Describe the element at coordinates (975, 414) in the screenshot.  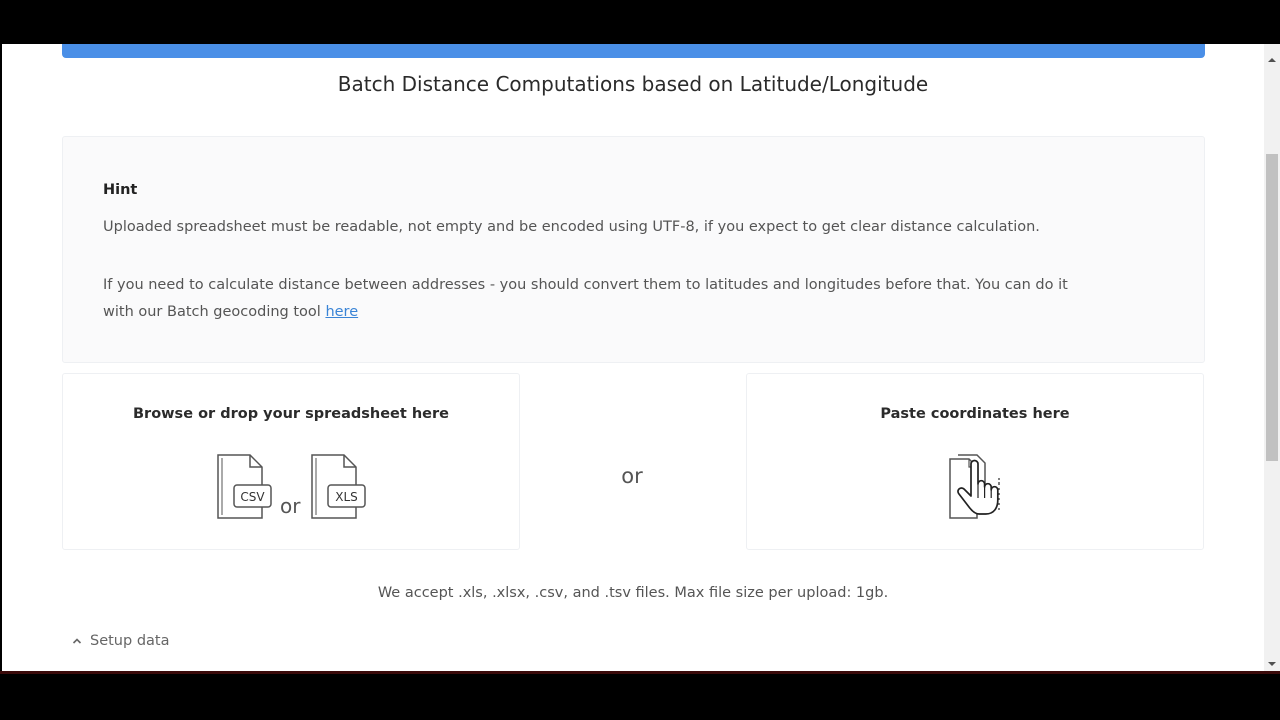
I see `paste-title: Paste coordinates here` at that location.